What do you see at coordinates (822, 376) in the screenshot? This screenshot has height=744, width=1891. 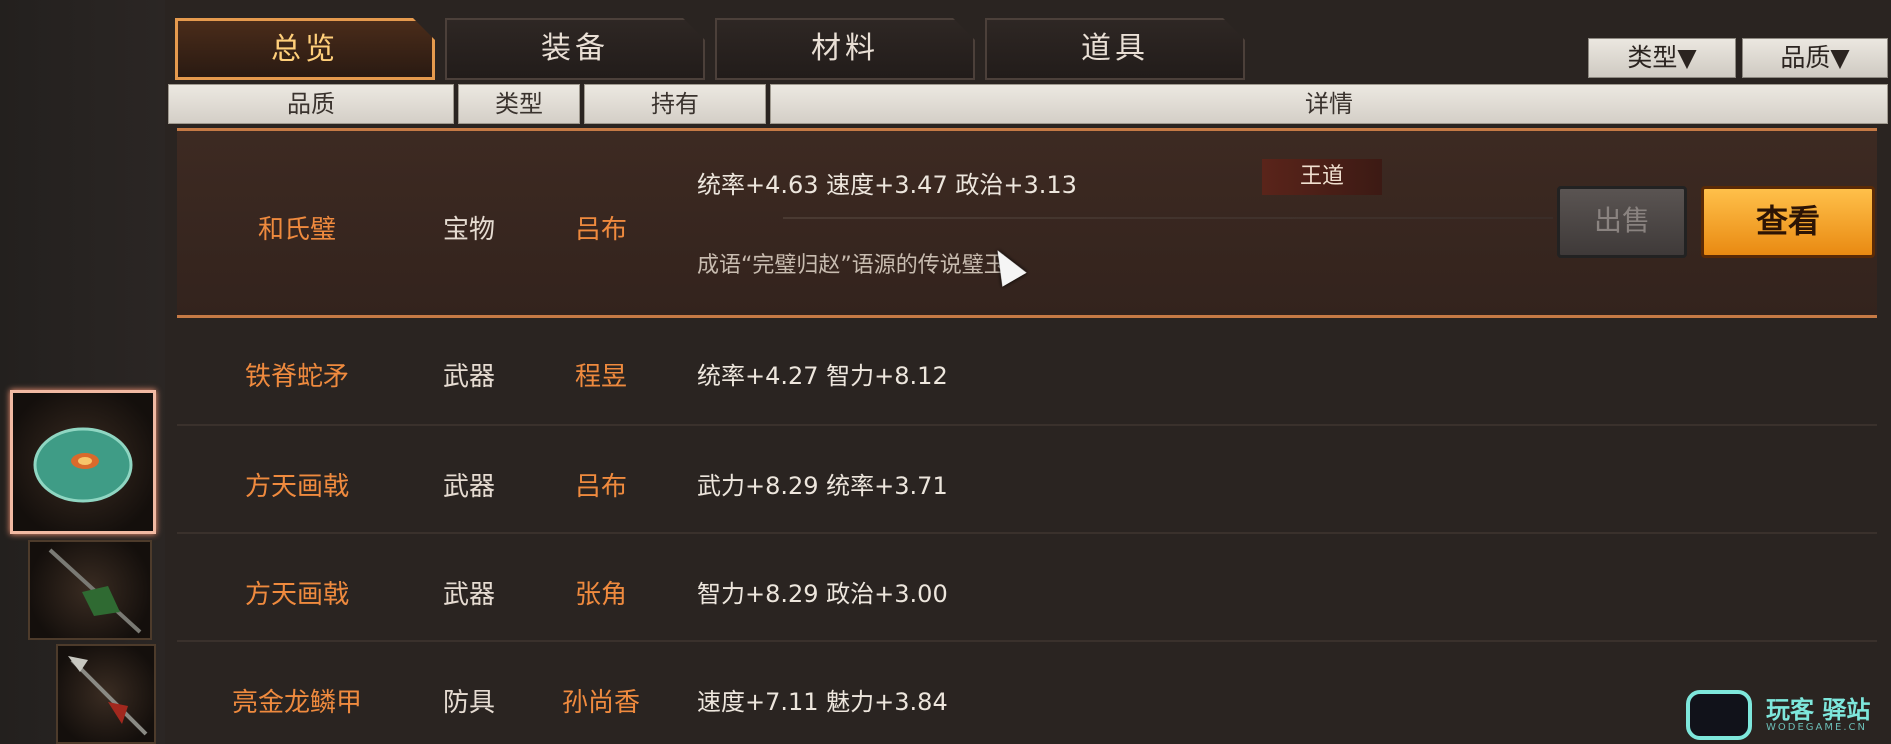 I see `item-stats: 统率+4.27 智力+8.12` at bounding box center [822, 376].